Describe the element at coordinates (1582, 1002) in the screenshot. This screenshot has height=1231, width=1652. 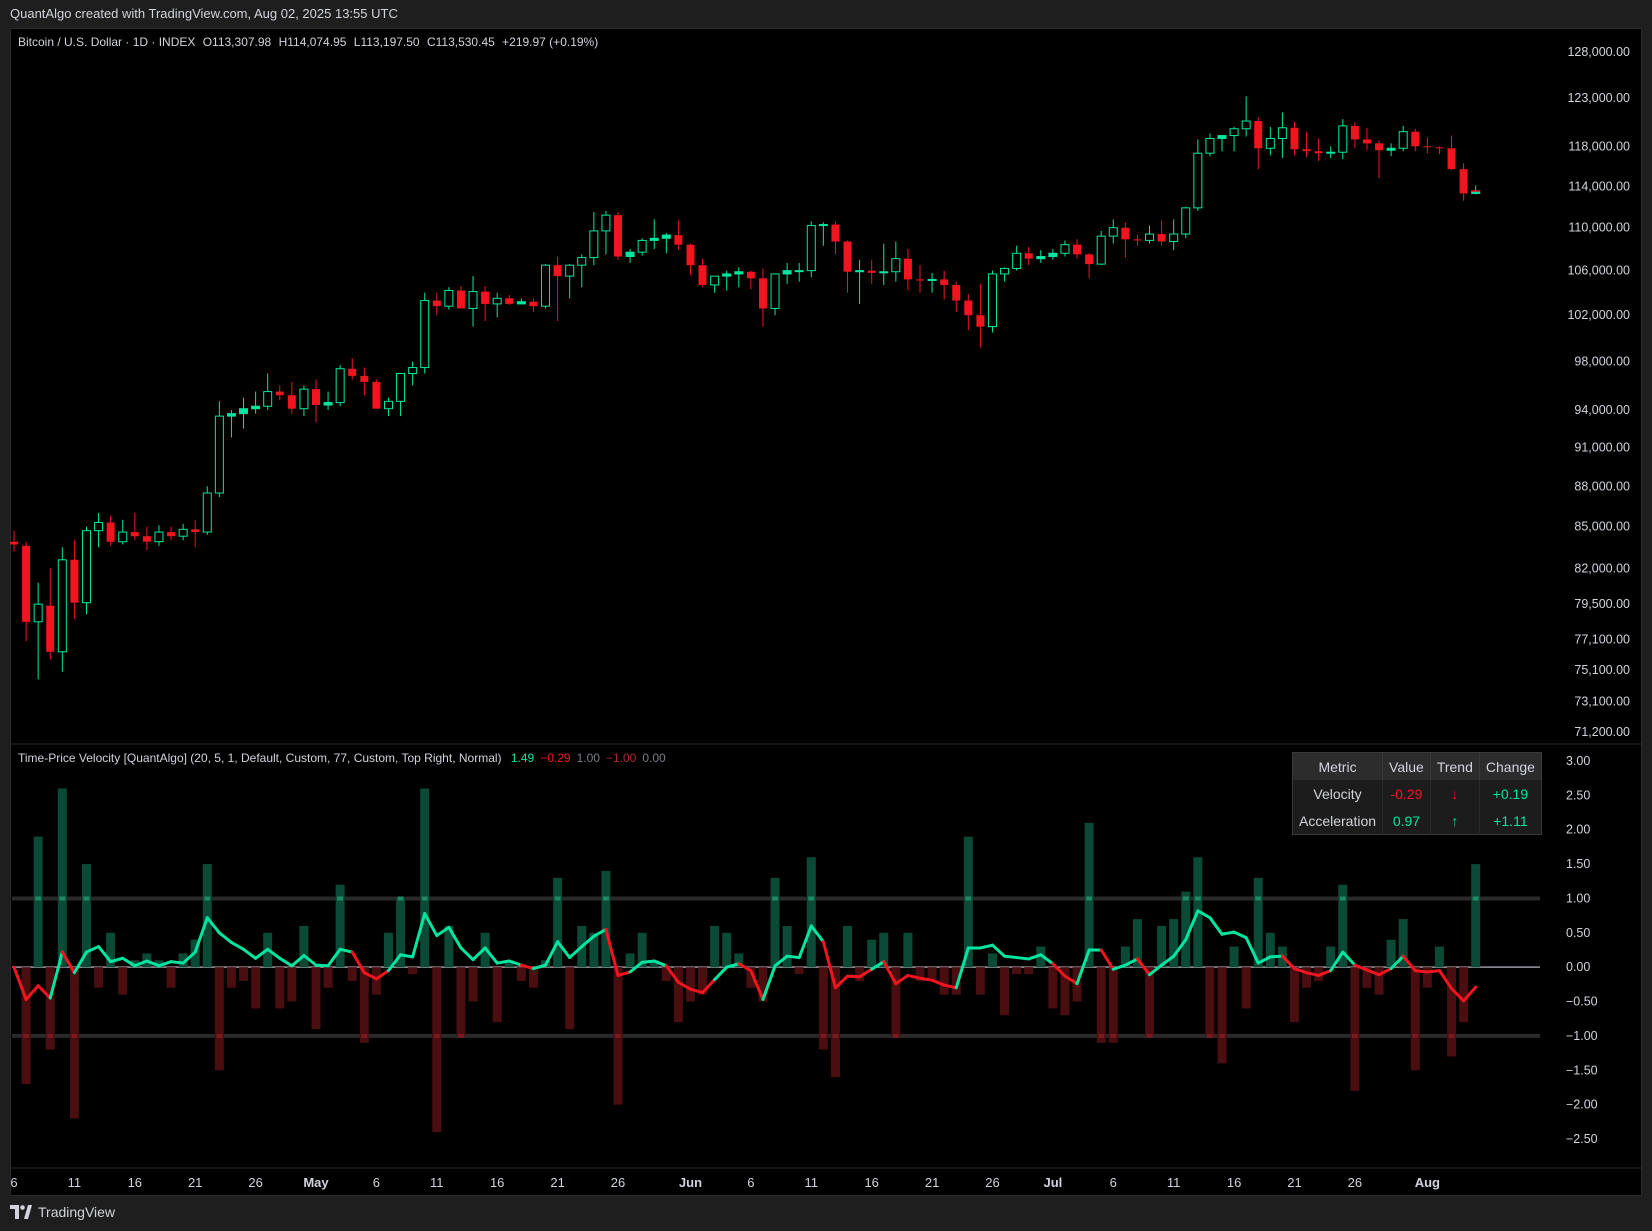
I see `indicator-axis-tick: −0.50` at that location.